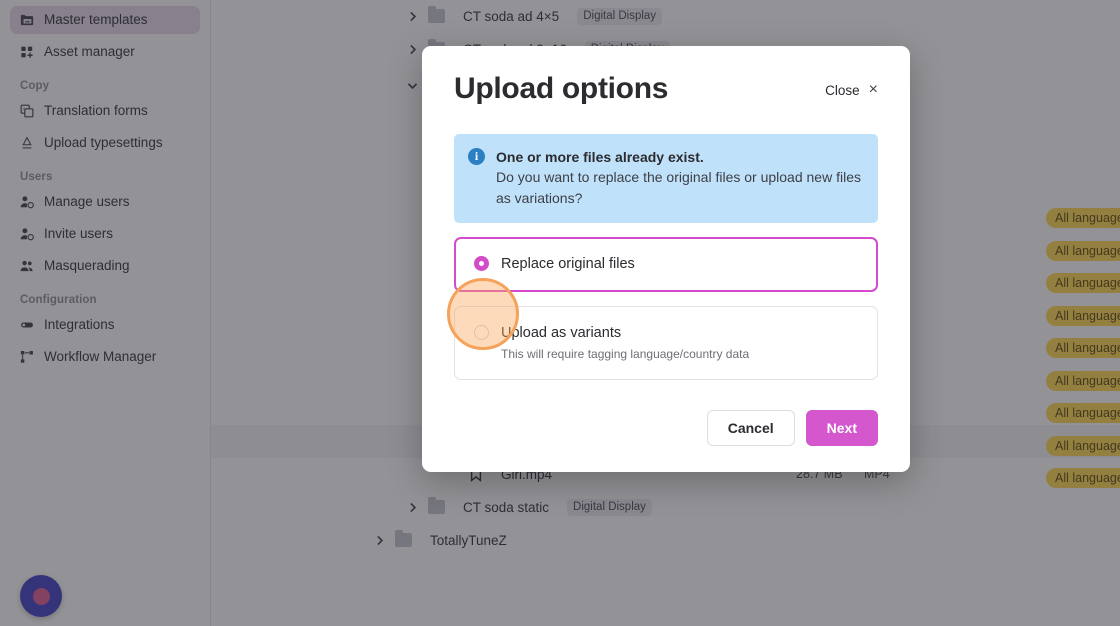  Describe the element at coordinates (561, 332) in the screenshot. I see `option-label: Upload as variants` at that location.